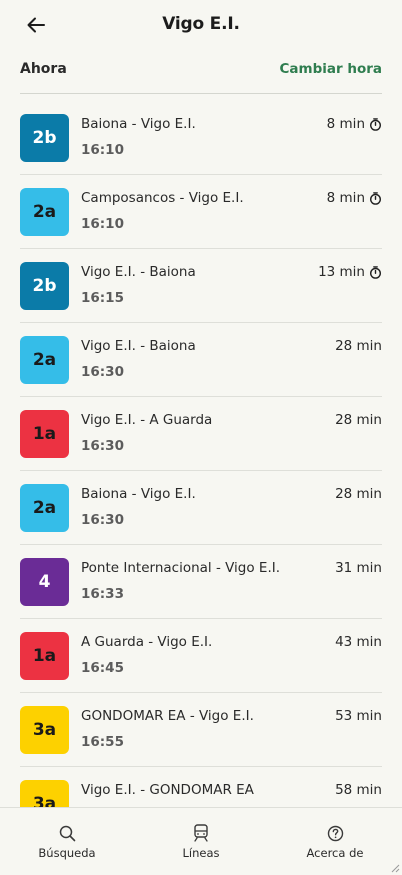 The width and height of the screenshot is (402, 875). What do you see at coordinates (181, 568) in the screenshot?
I see `route-name: Ponte Internacional - Vigo E.I.` at bounding box center [181, 568].